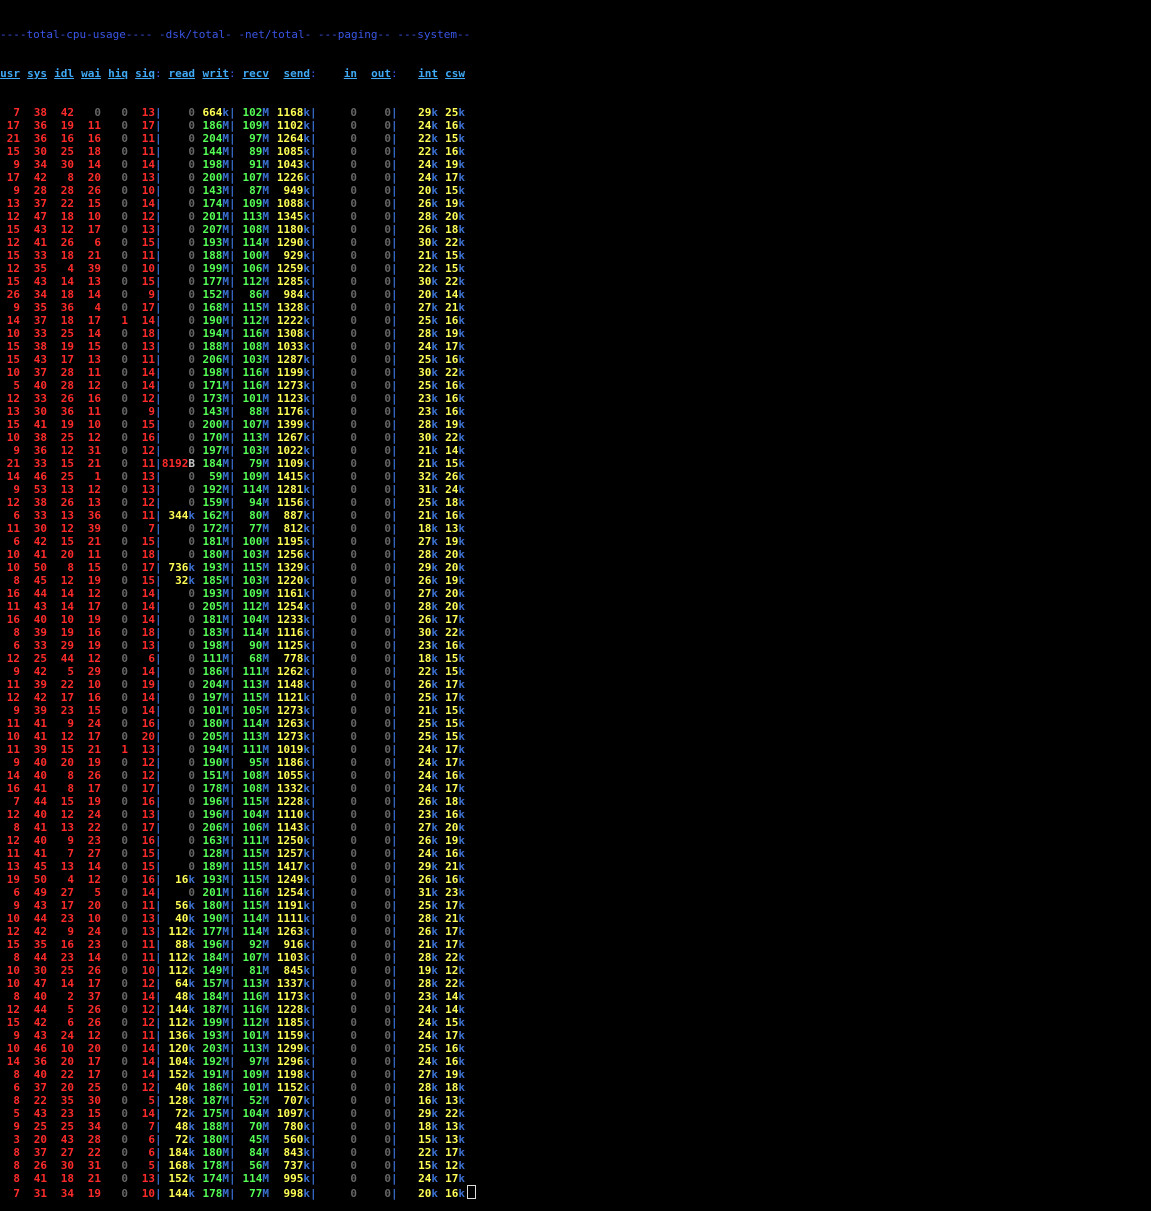 The width and height of the screenshot is (1151, 1211). I want to click on cell-usr: 13, so click(13, 866).